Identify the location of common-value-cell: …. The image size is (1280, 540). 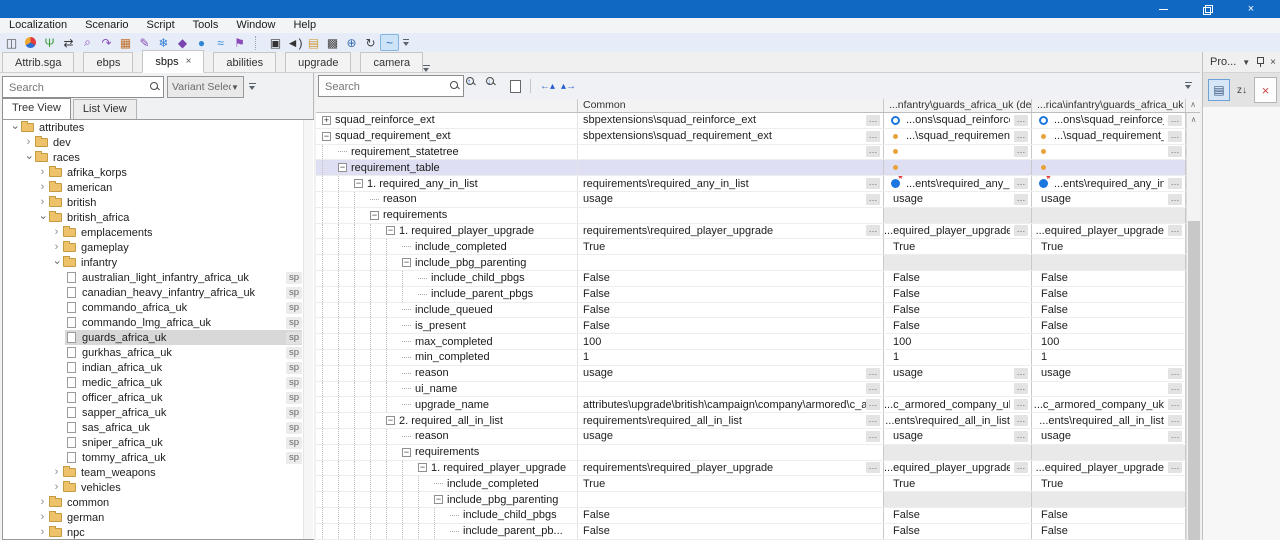
(731, 152).